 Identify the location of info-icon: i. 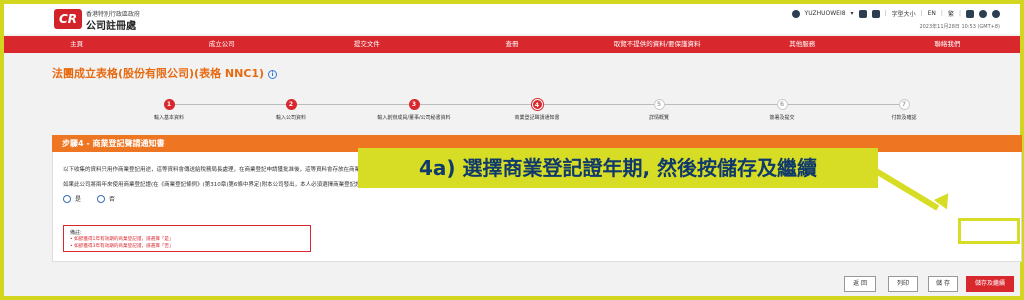
(273, 74).